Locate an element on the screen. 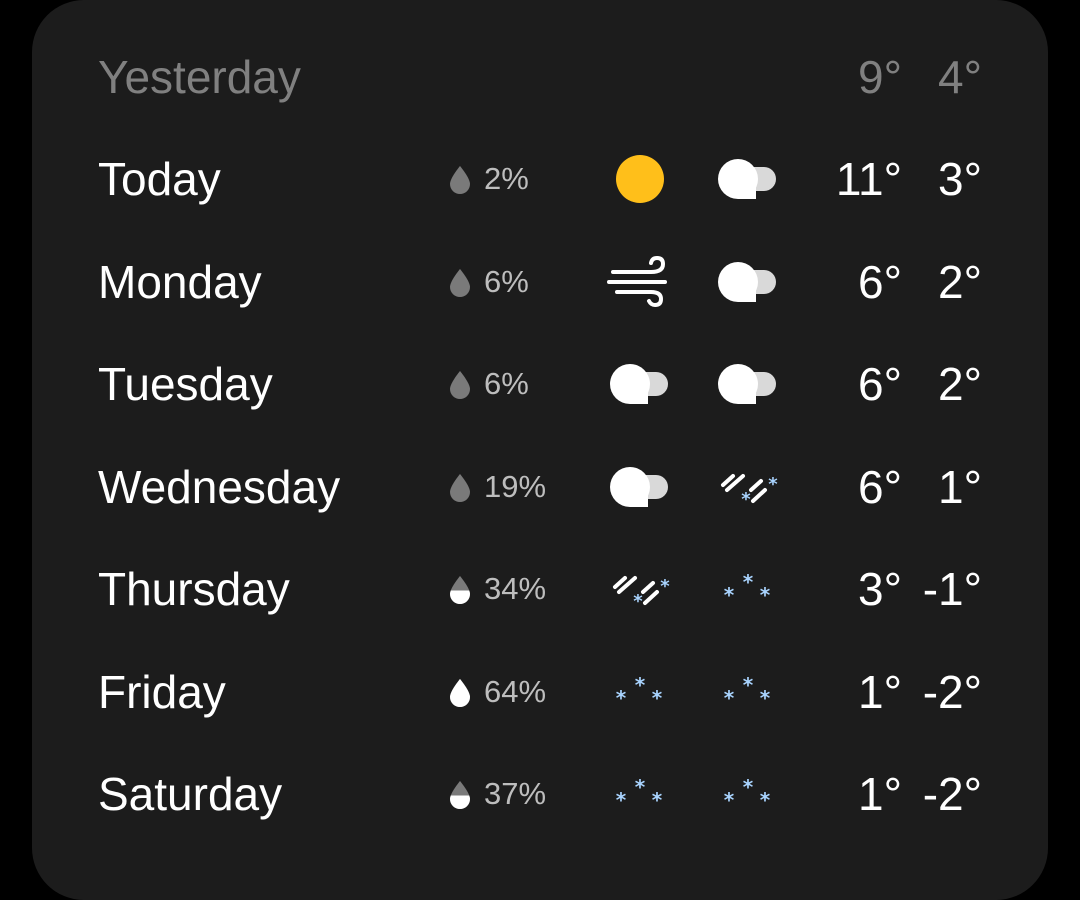  forecast-row-thursday: Thursday 34% * * * * * 3° -1° is located at coordinates (540, 589).